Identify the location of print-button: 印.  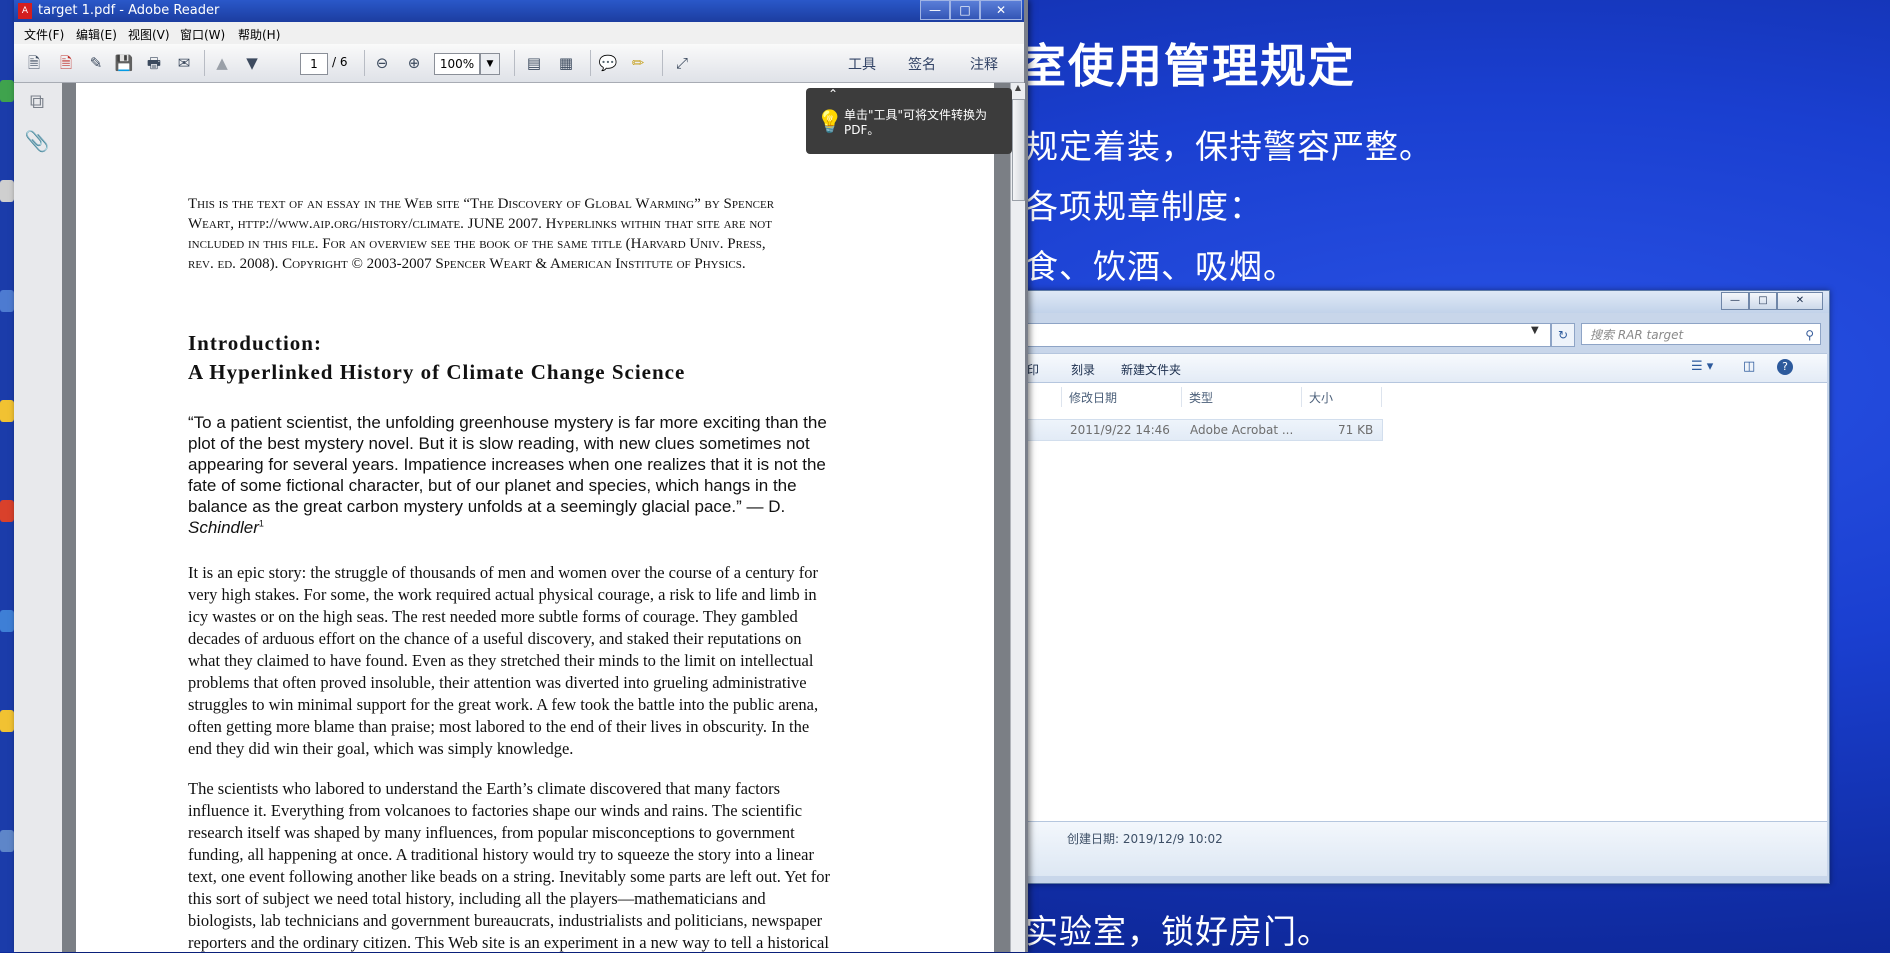
(1033, 369).